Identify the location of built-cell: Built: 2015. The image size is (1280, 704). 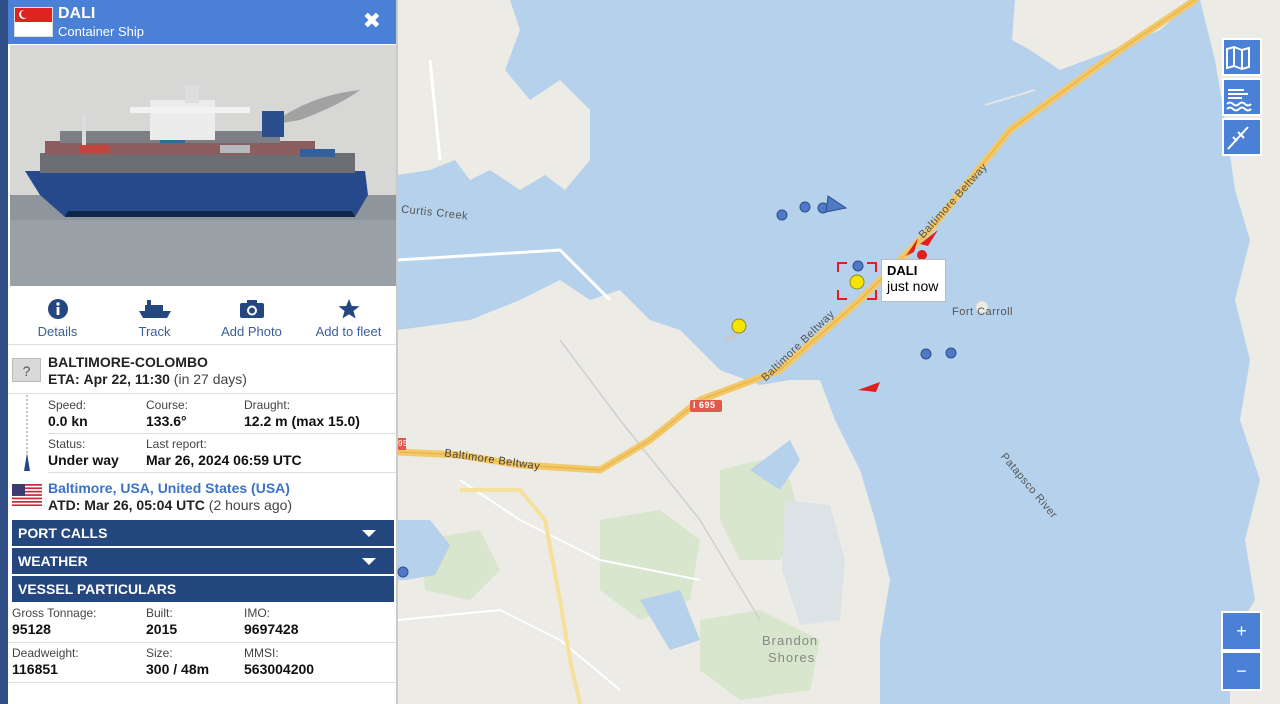
(161, 621).